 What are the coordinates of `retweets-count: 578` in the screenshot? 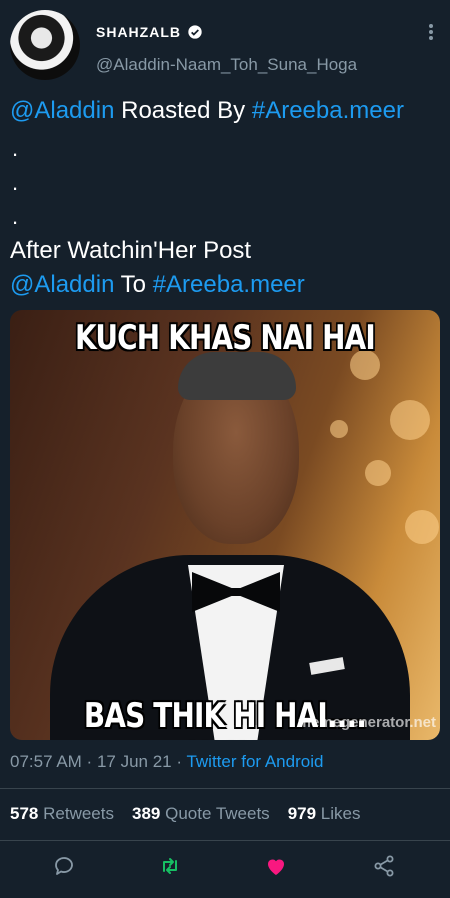 It's located at (24, 813).